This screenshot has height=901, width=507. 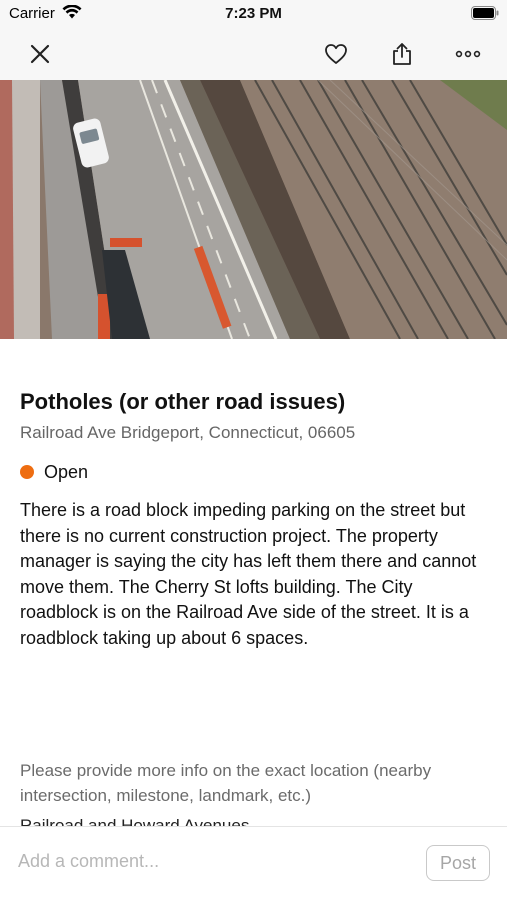 I want to click on issue-title: Potholes (or other road issues), so click(x=183, y=401).